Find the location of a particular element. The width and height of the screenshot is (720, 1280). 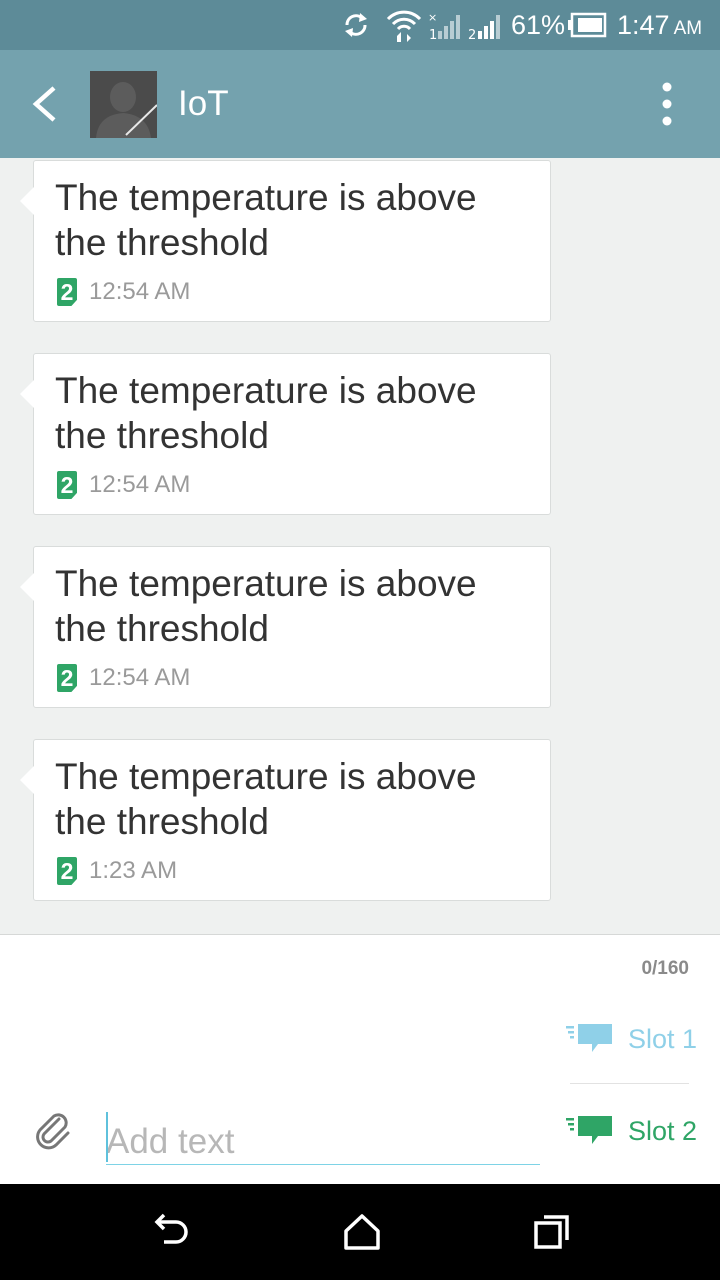

nav-recents-button is located at coordinates (552, 1232).